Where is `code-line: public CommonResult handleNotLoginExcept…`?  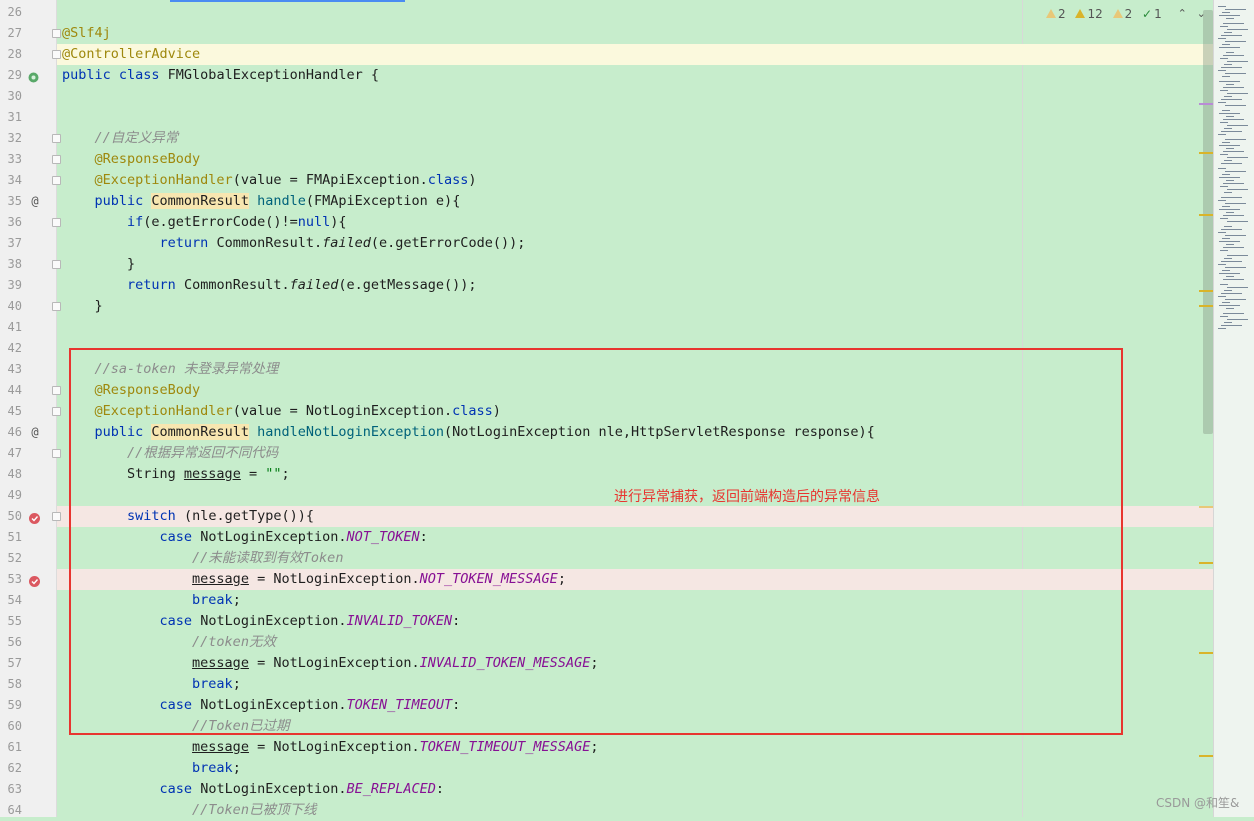
code-line: public CommonResult handleNotLoginExcept… is located at coordinates (468, 432).